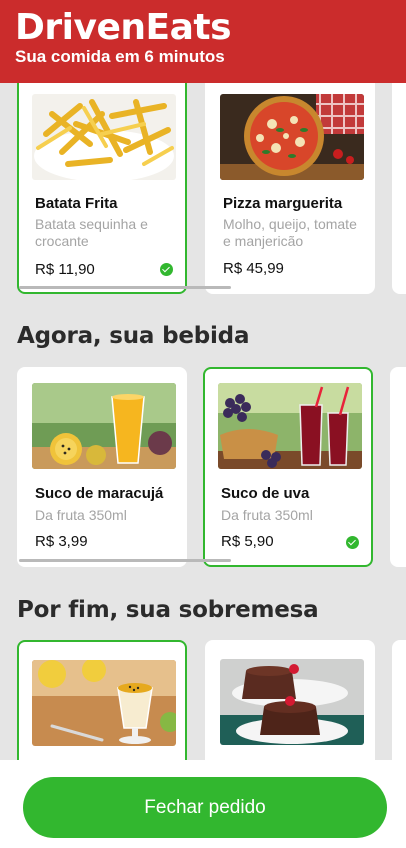  What do you see at coordinates (247, 541) in the screenshot?
I see `drink-price: R$ 5,90` at bounding box center [247, 541].